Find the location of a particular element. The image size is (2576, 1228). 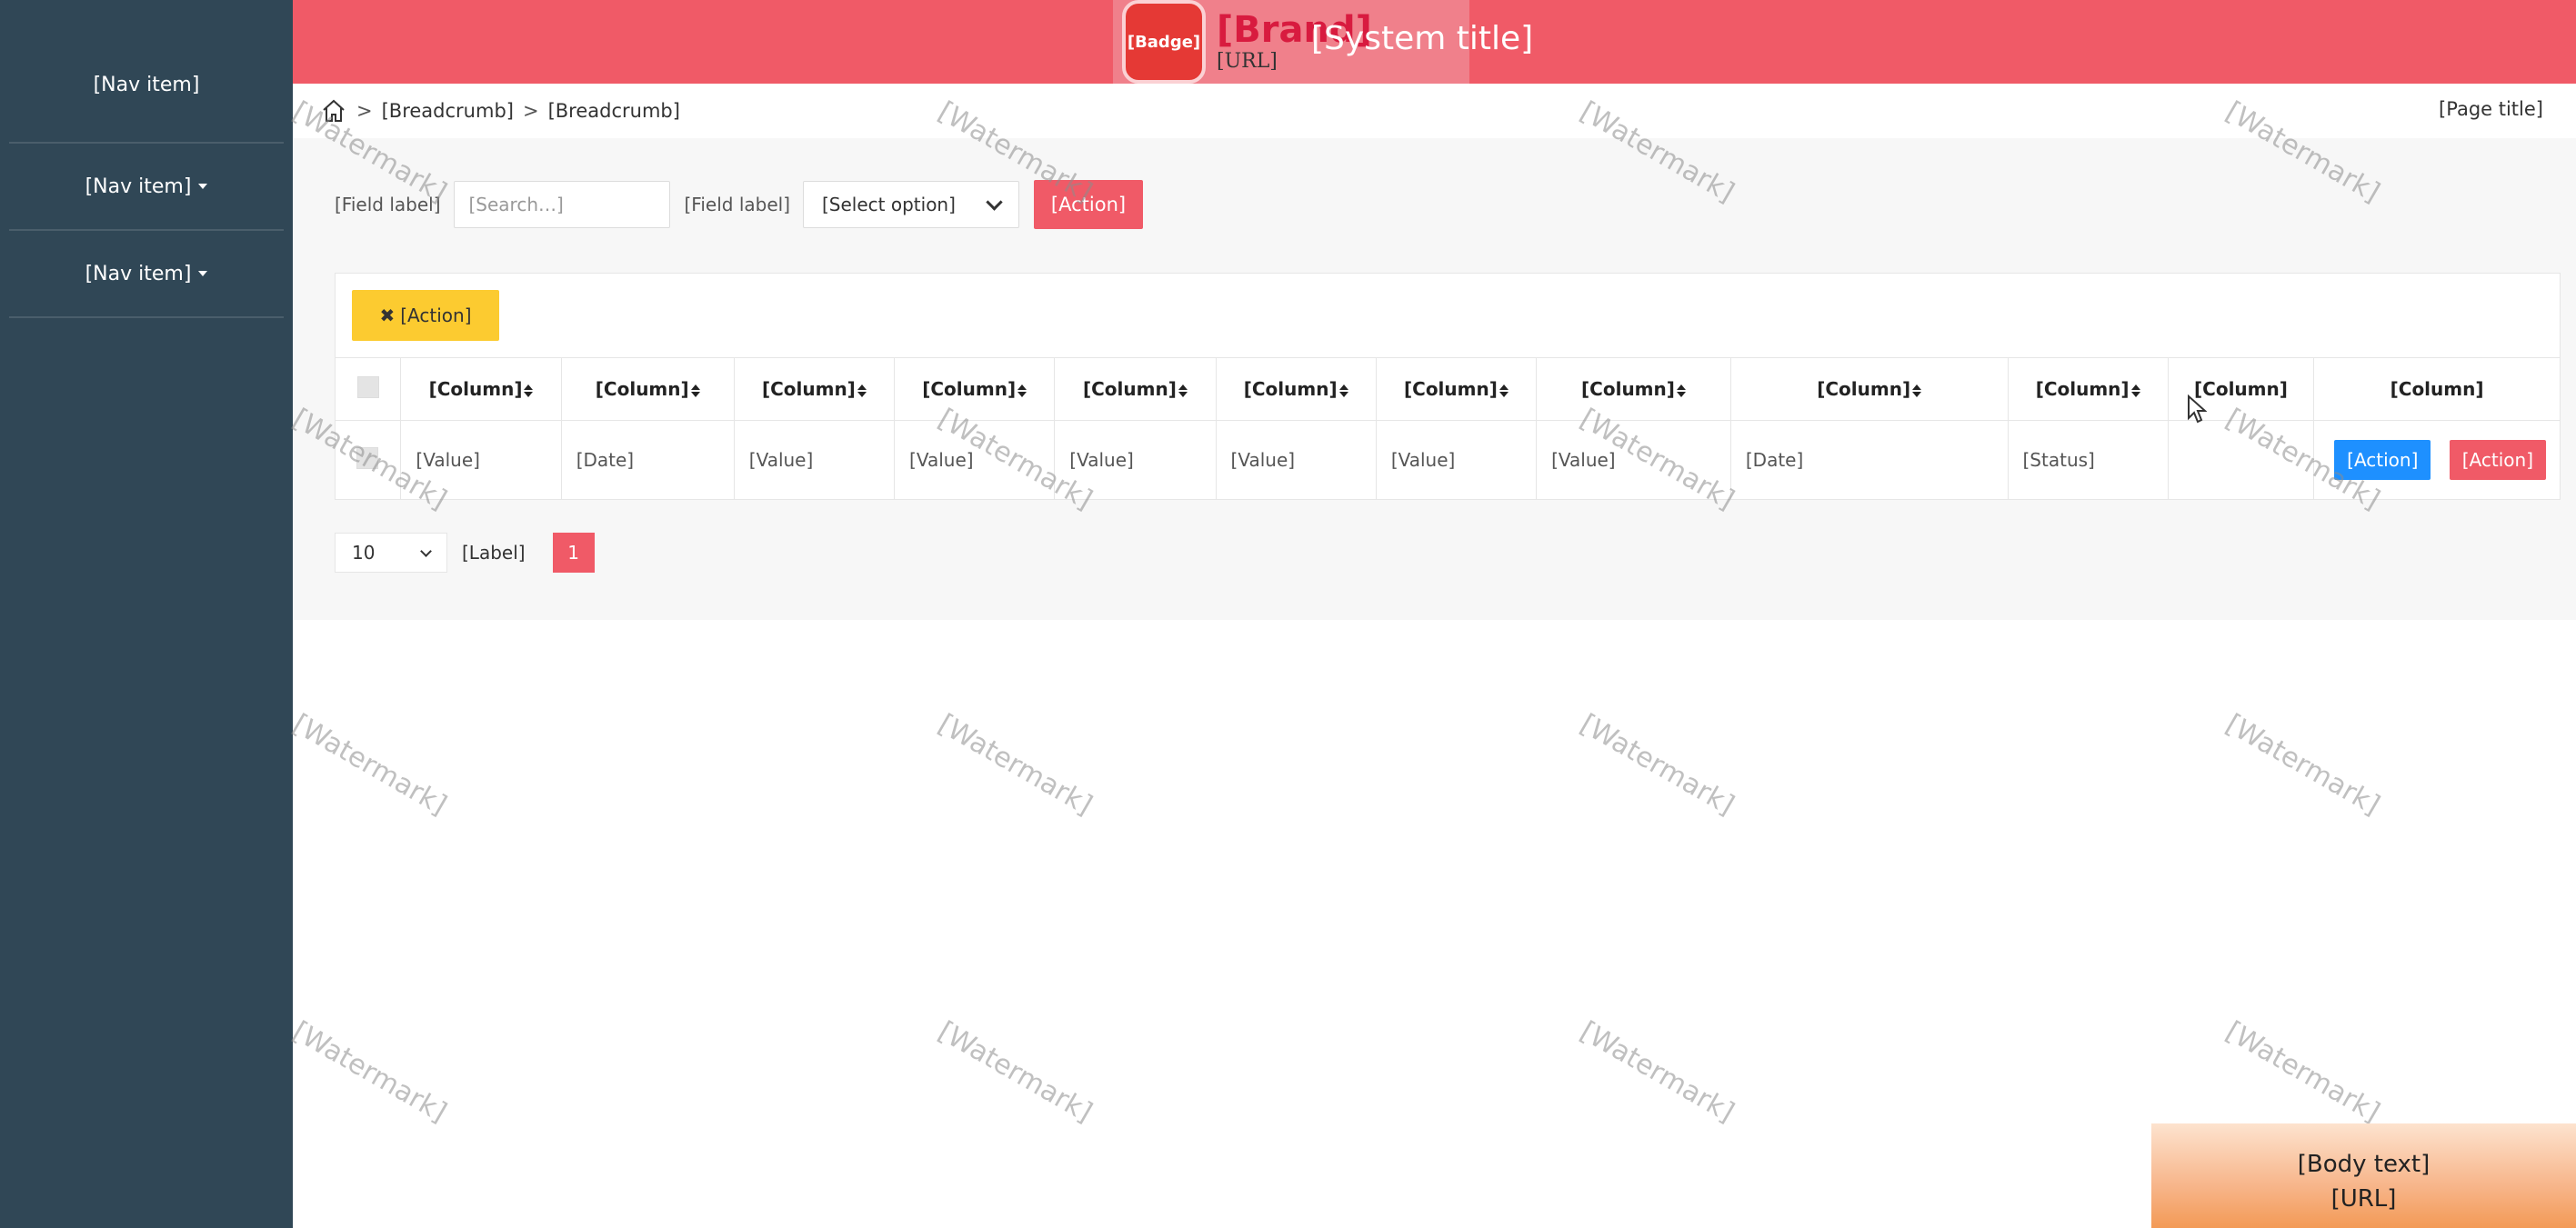

page-size-select: 10 is located at coordinates (391, 553).